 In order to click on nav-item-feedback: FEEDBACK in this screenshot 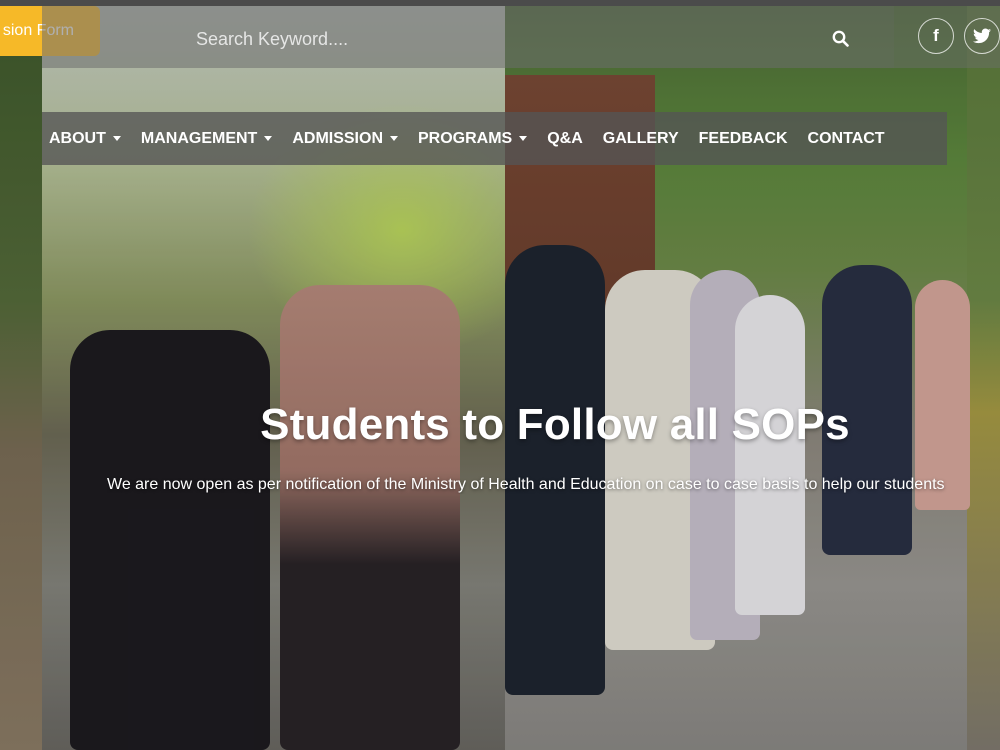, I will do `click(746, 138)`.